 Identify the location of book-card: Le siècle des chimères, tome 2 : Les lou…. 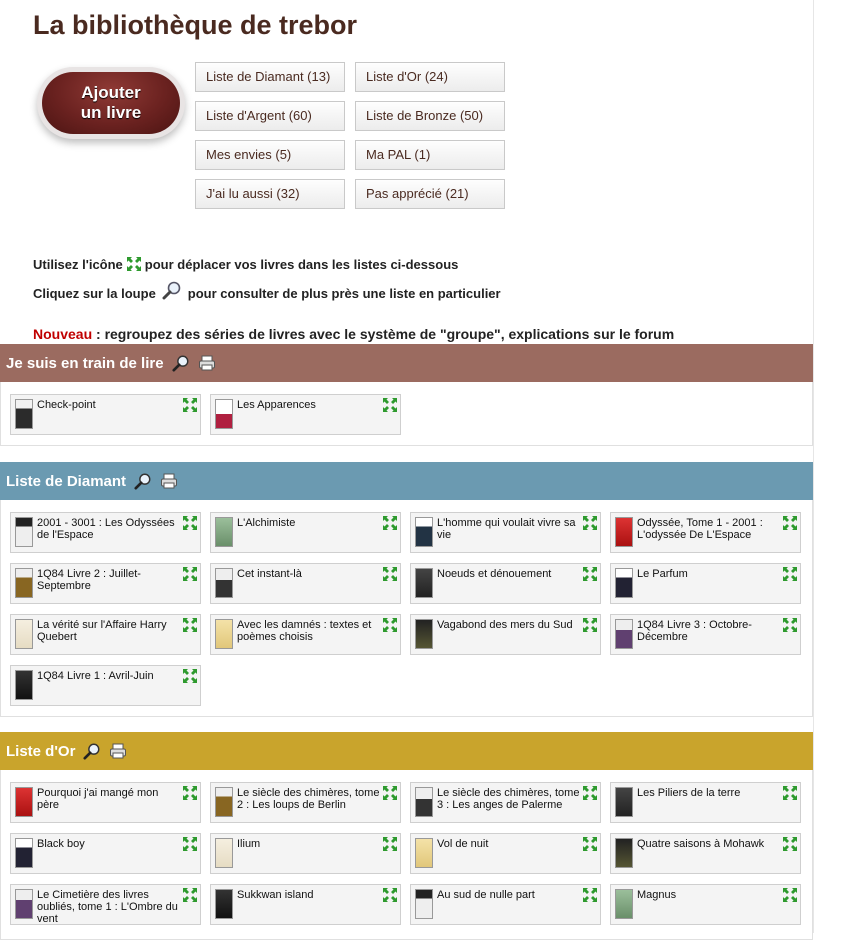
(305, 802).